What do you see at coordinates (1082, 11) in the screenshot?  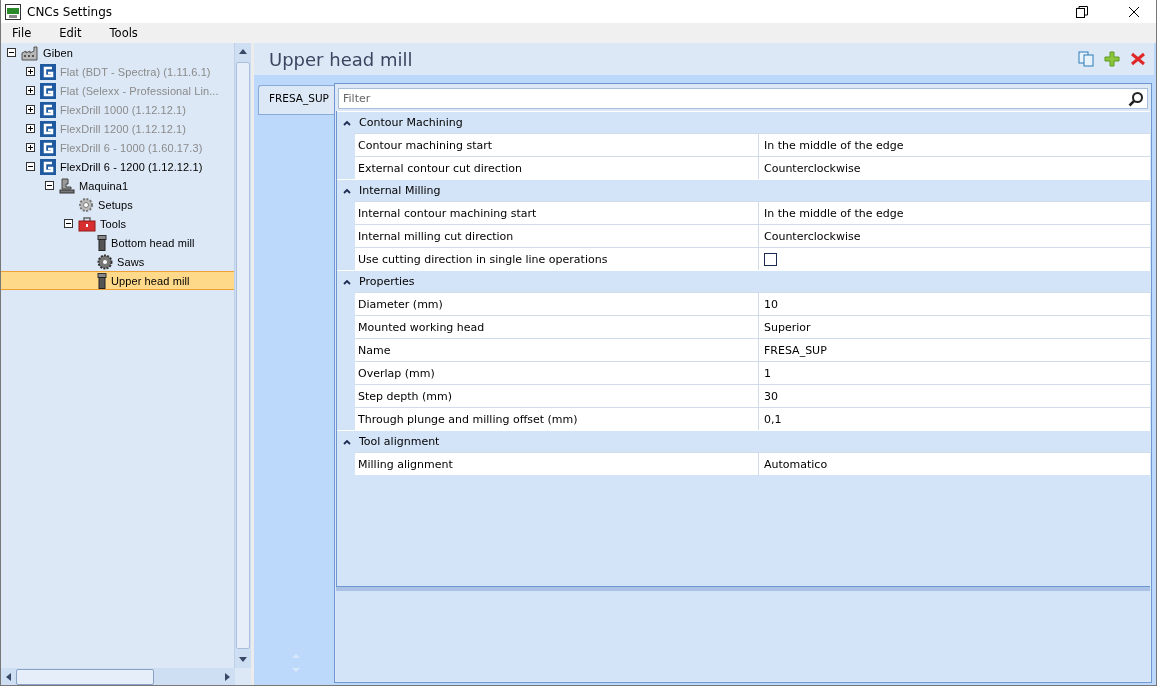 I see `restore-icon` at bounding box center [1082, 11].